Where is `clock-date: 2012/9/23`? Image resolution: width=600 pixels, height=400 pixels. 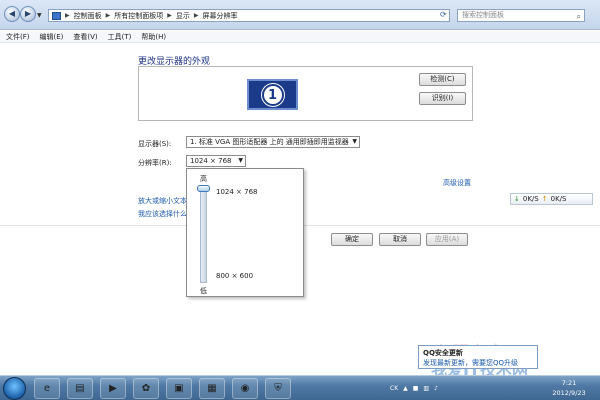 clock-date: 2012/9/23 is located at coordinates (569, 393).